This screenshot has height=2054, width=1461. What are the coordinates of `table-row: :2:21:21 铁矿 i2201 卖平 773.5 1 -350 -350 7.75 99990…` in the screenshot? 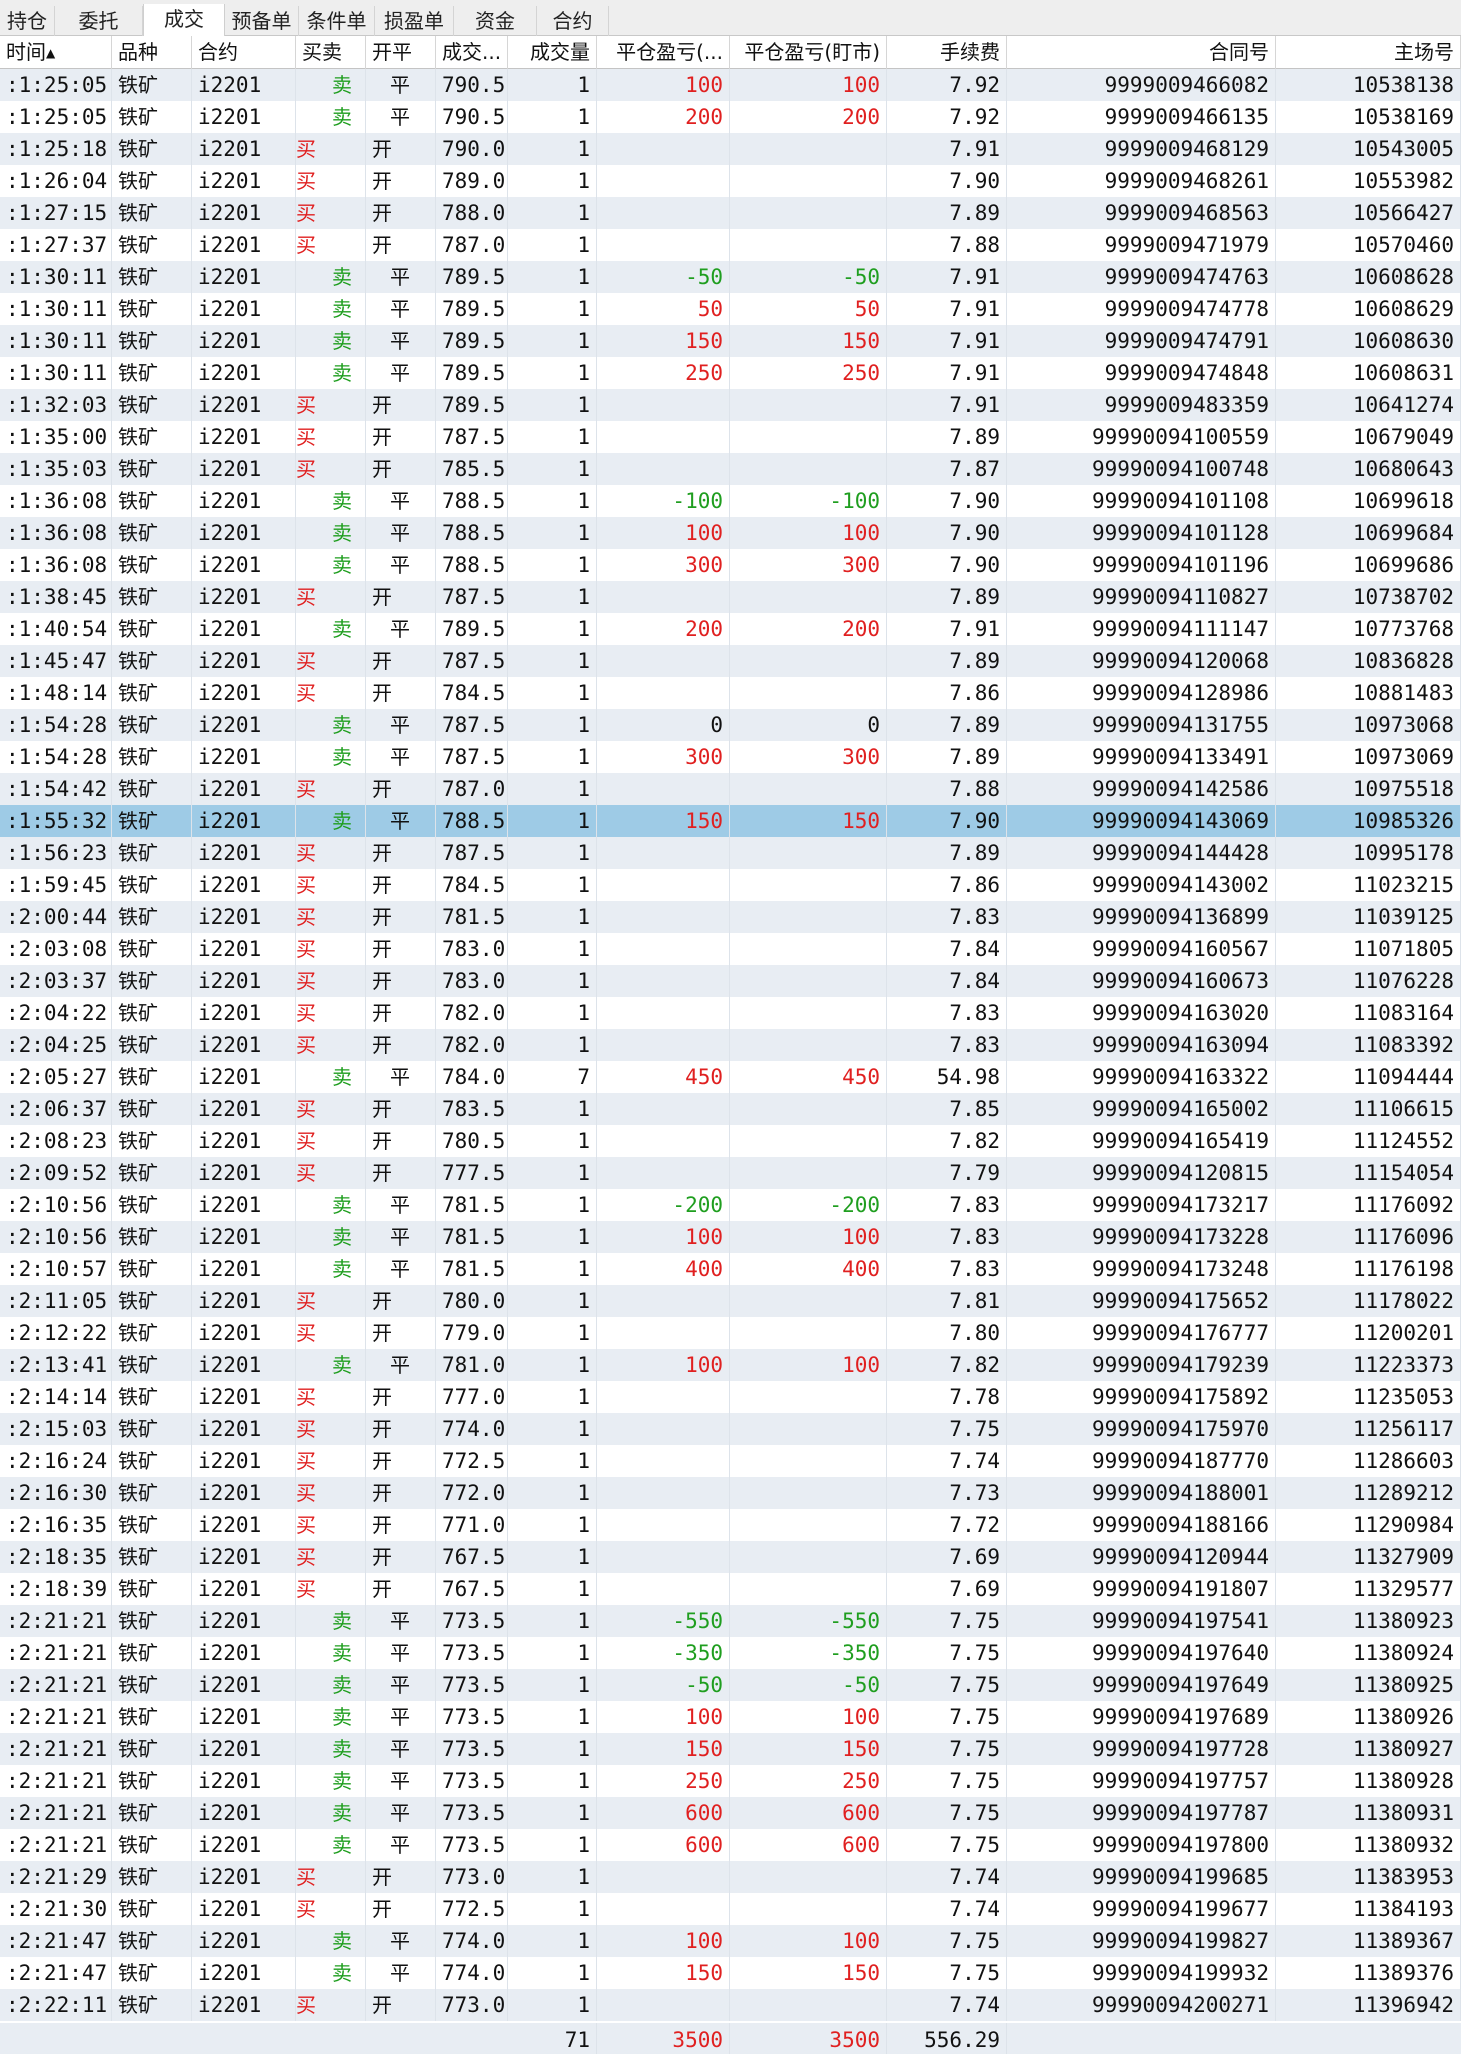 It's located at (730, 1653).